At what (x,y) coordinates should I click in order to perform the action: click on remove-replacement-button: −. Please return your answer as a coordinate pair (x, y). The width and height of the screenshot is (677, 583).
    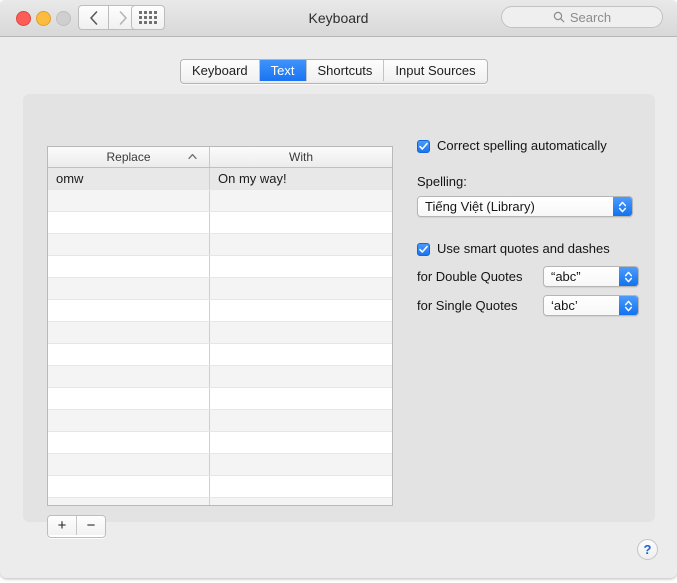
    Looking at the image, I should click on (91, 525).